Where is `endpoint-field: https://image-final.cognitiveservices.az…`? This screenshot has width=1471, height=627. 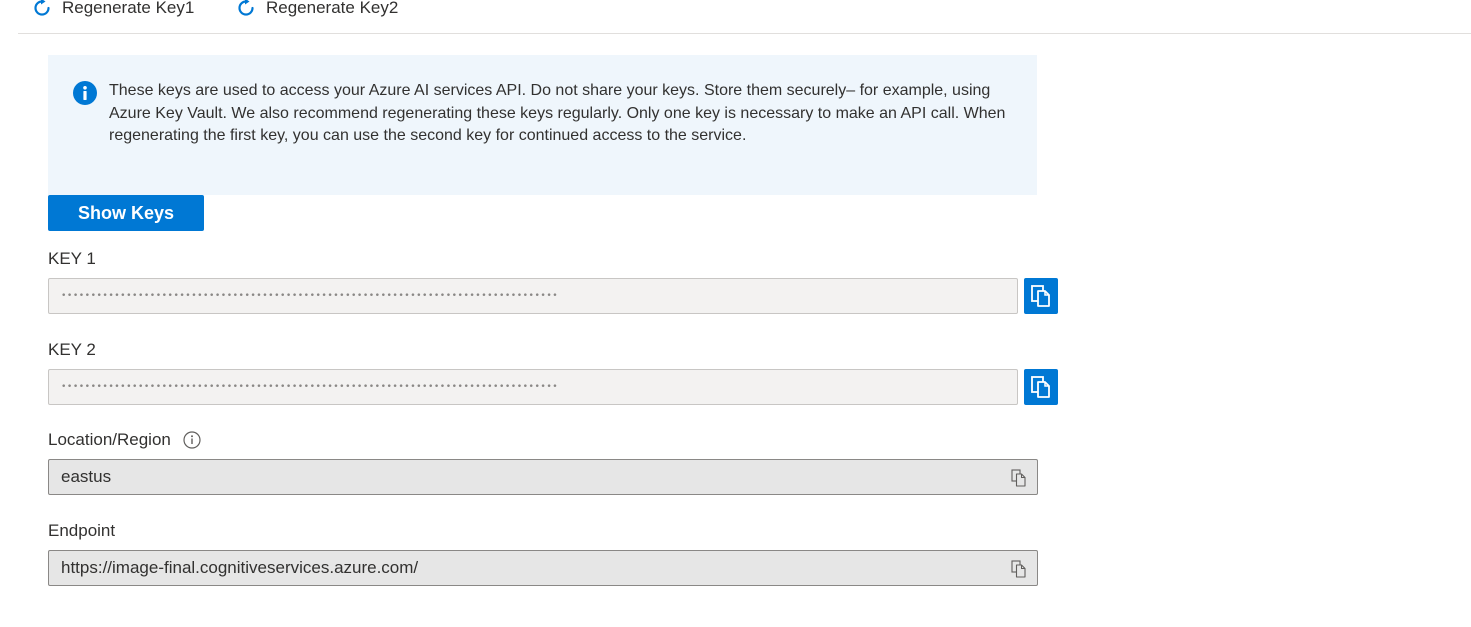
endpoint-field: https://image-final.cognitiveservices.az… is located at coordinates (543, 568).